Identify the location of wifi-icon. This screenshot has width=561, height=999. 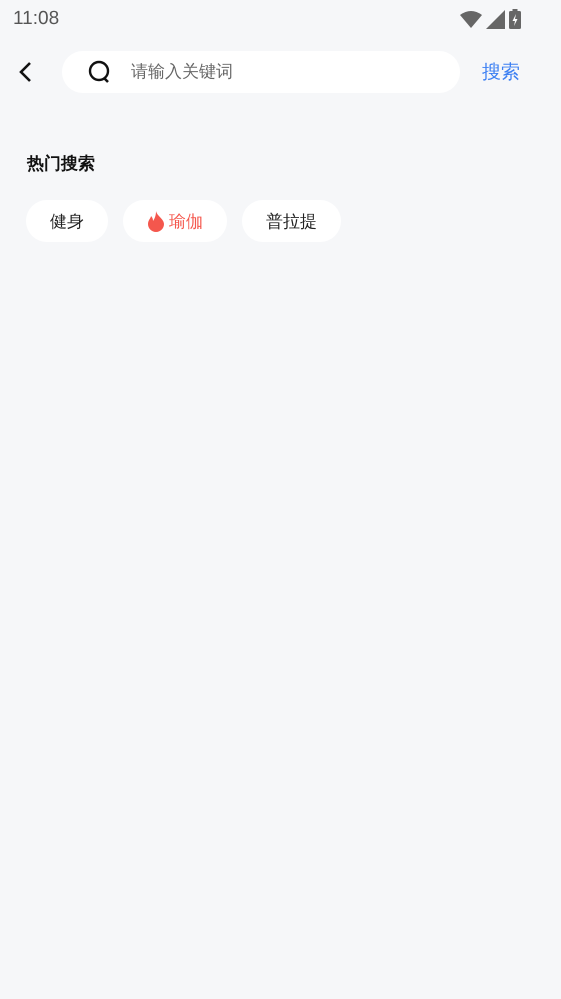
(471, 19).